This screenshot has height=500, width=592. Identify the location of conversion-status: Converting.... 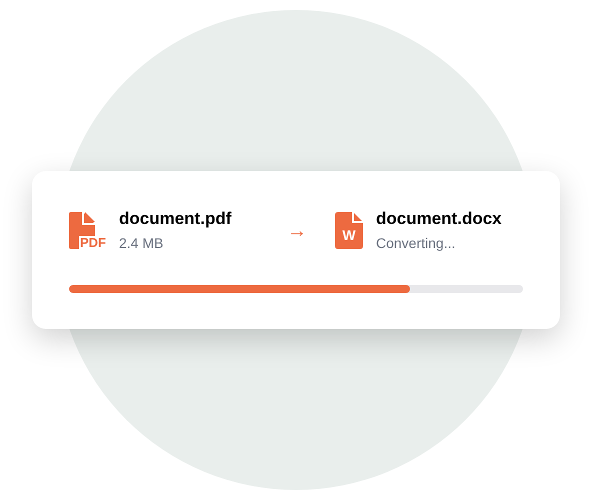
(416, 243).